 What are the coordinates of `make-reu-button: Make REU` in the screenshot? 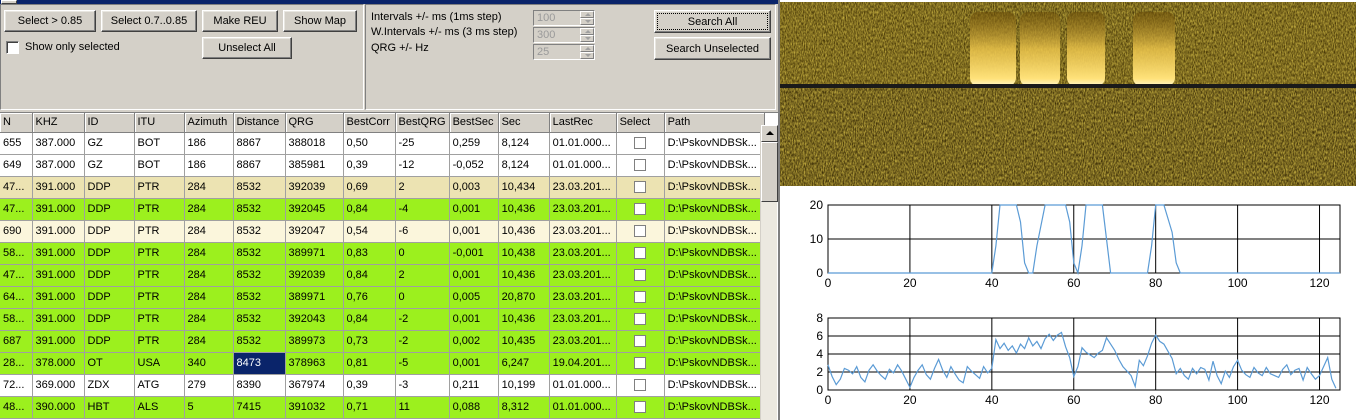 It's located at (240, 21).